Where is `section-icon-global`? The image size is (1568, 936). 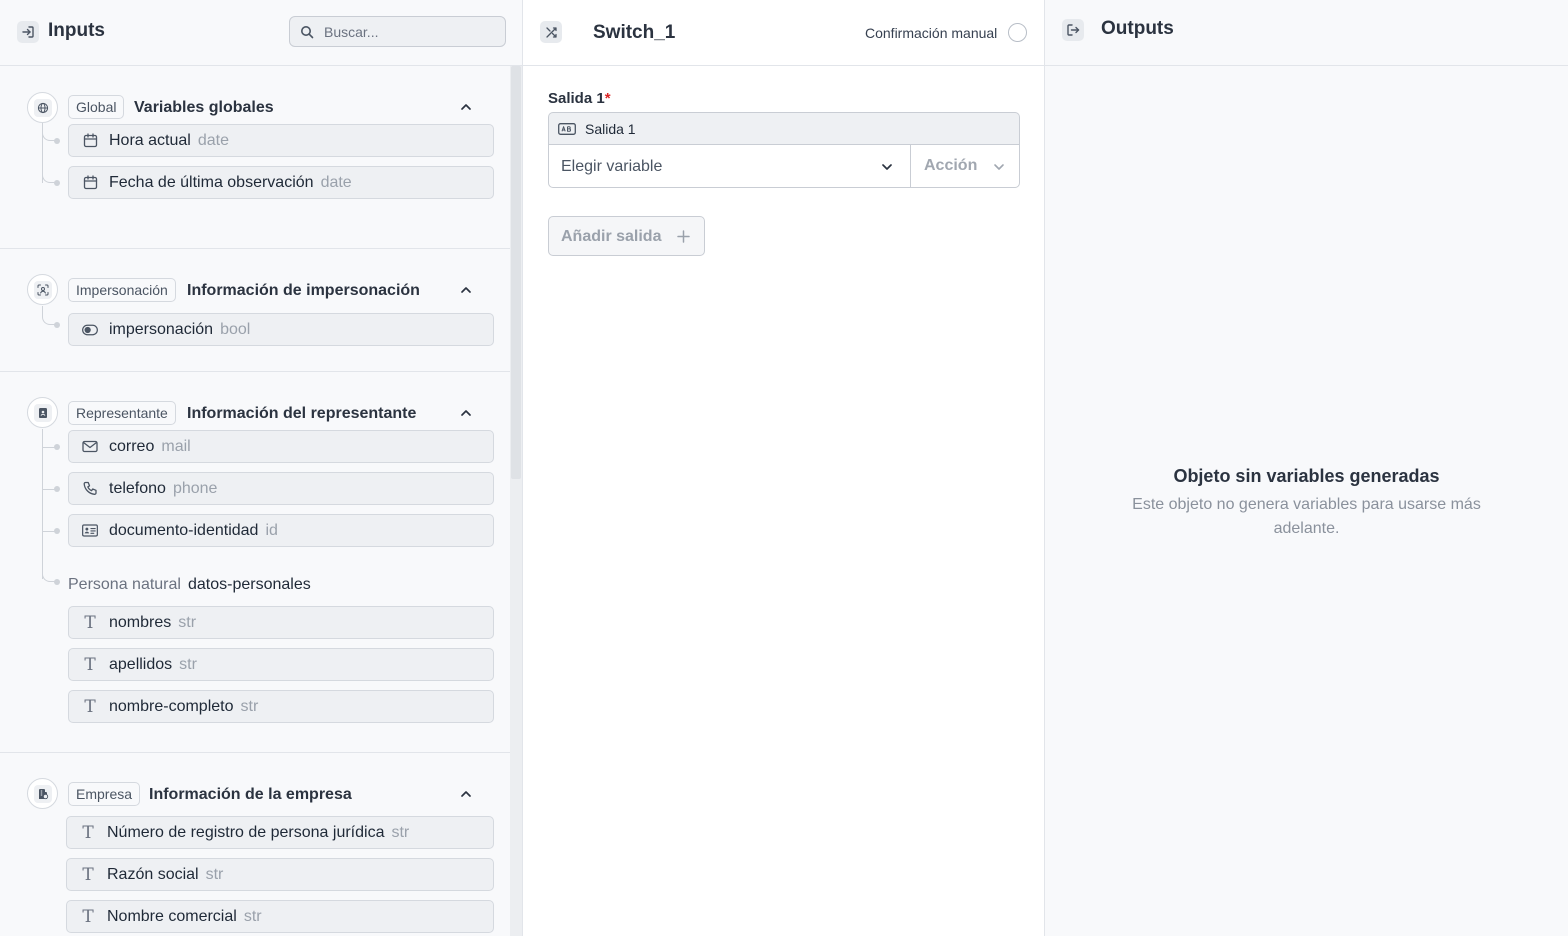
section-icon-global is located at coordinates (42, 107).